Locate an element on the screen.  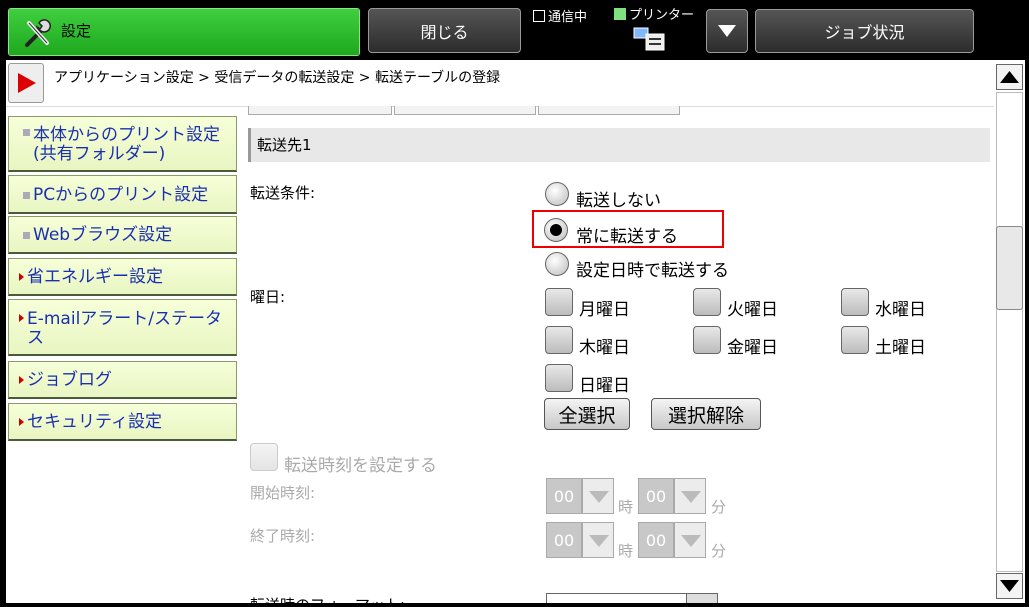
sidebar-item-security: セキュリティ設定 is located at coordinates (122, 422).